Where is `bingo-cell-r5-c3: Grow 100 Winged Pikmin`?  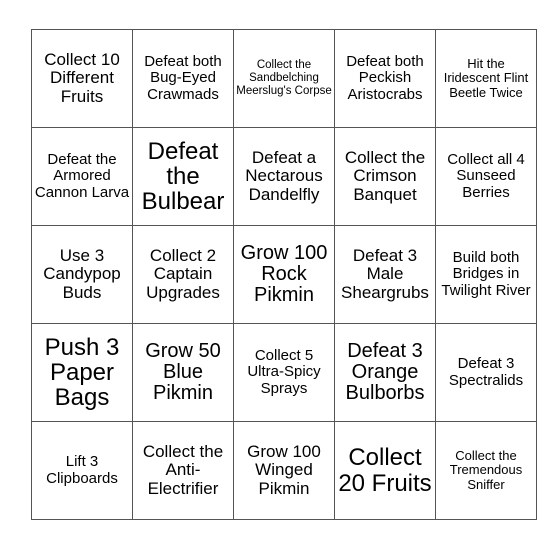 bingo-cell-r5-c3: Grow 100 Winged Pikmin is located at coordinates (284, 470).